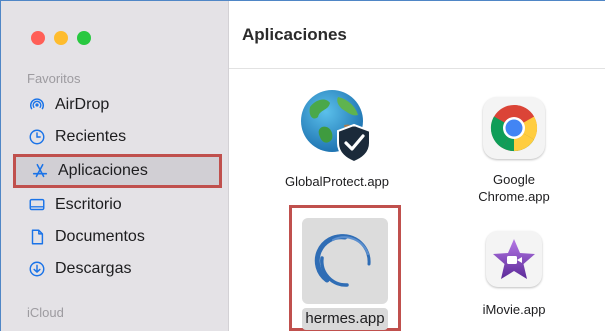  Describe the element at coordinates (38, 38) in the screenshot. I see `close-button` at that location.